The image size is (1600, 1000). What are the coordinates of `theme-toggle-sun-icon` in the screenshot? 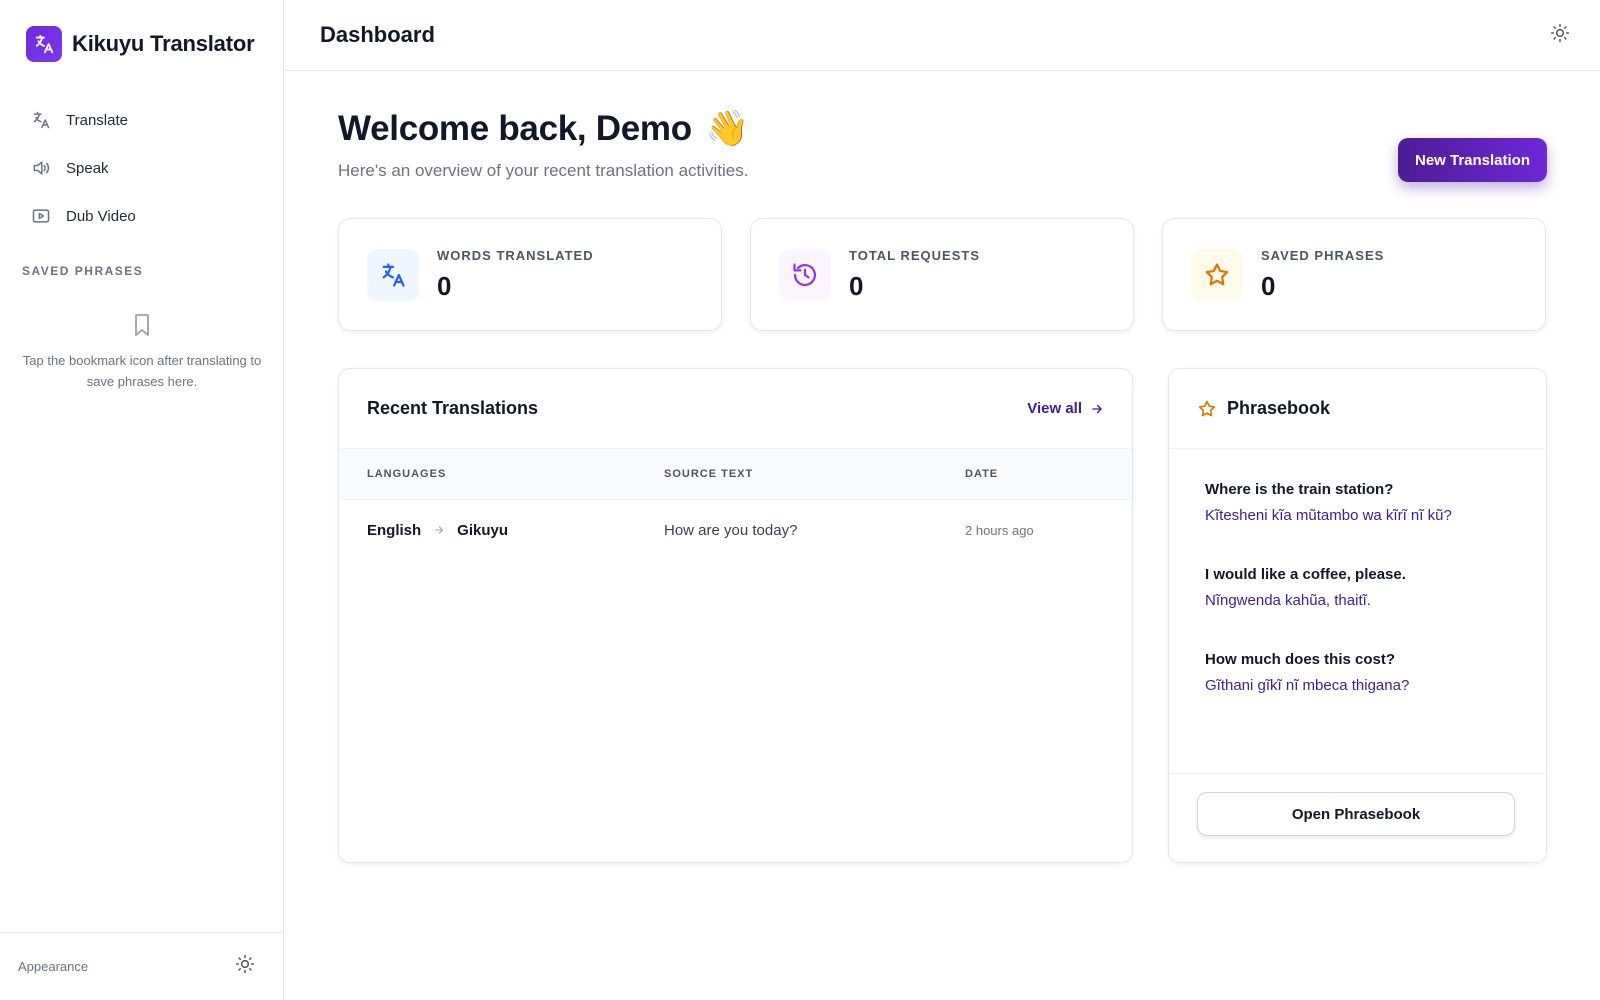 It's located at (1560, 35).